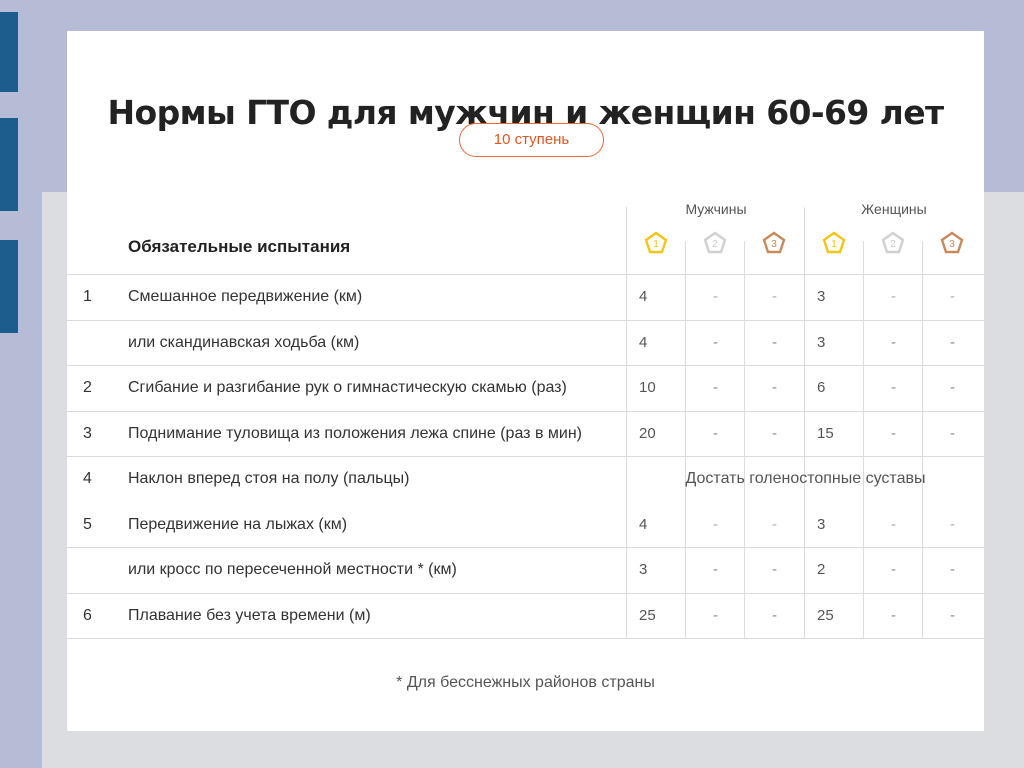 The width and height of the screenshot is (1024, 768). What do you see at coordinates (87, 615) in the screenshot?
I see `row-number: 6` at bounding box center [87, 615].